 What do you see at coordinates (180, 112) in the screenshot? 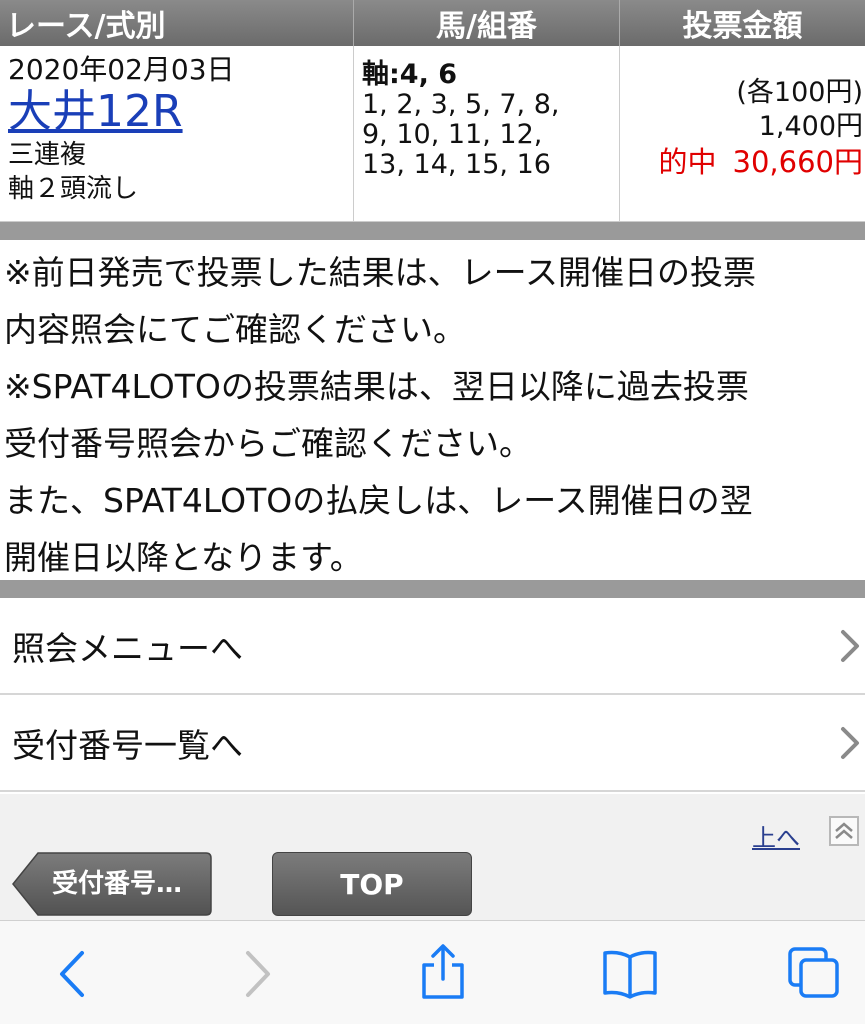
I see `race-link: 大井12R` at bounding box center [180, 112].